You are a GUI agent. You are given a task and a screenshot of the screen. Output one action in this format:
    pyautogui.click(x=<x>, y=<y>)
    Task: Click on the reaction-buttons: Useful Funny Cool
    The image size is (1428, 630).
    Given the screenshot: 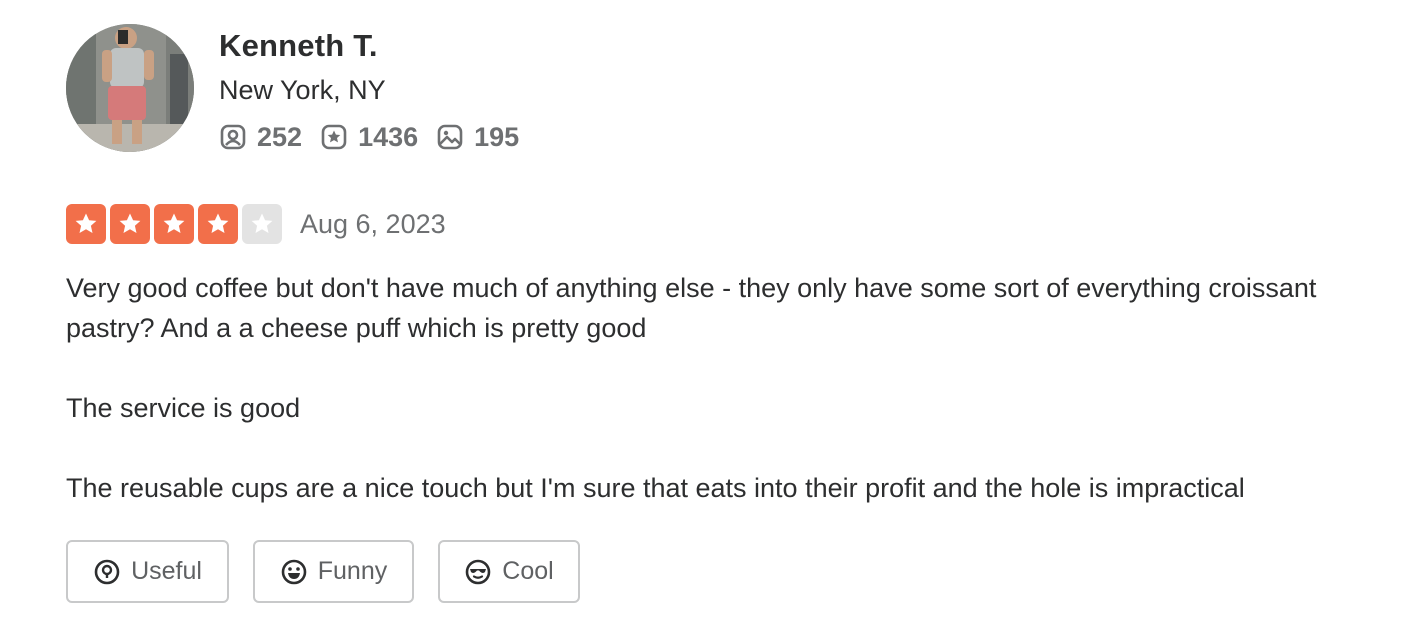 What is the action you would take?
    pyautogui.click(x=335, y=571)
    